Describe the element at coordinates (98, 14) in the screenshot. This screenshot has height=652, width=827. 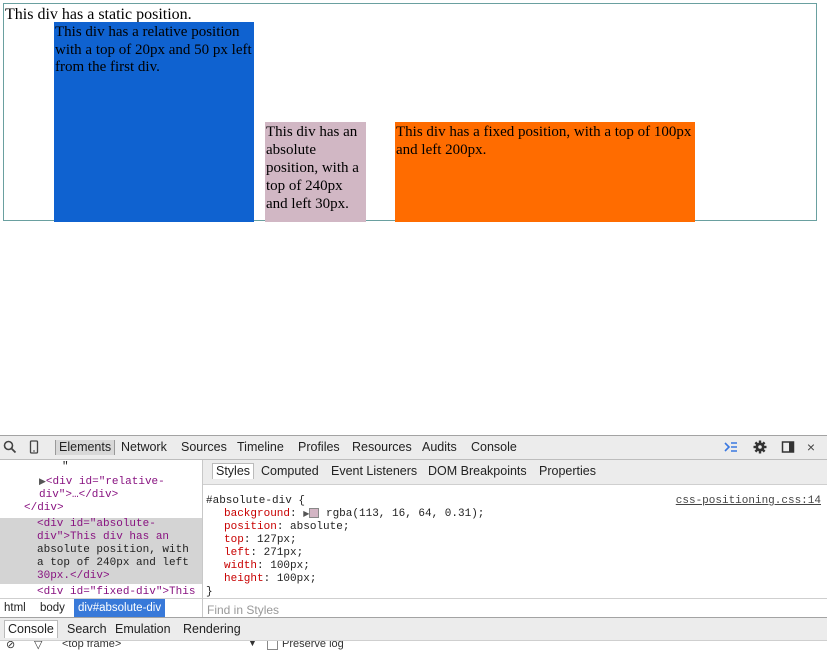
I see `static-div-text: This div has a static position.` at that location.